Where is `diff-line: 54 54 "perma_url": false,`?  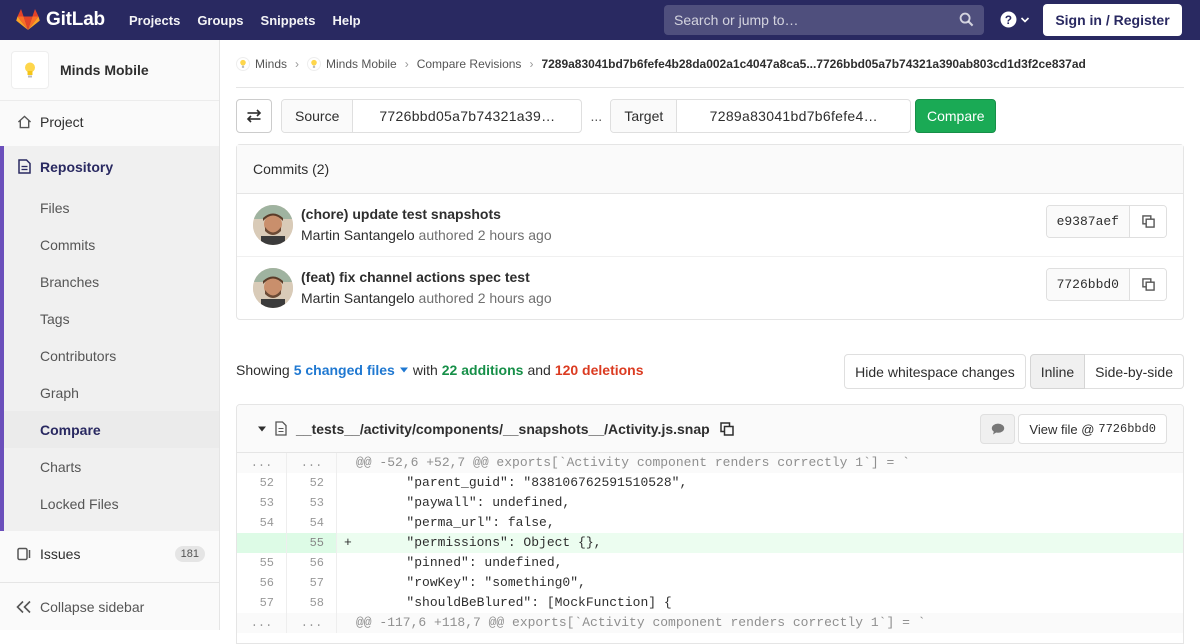 diff-line: 54 54 "perma_url": false, is located at coordinates (710, 523).